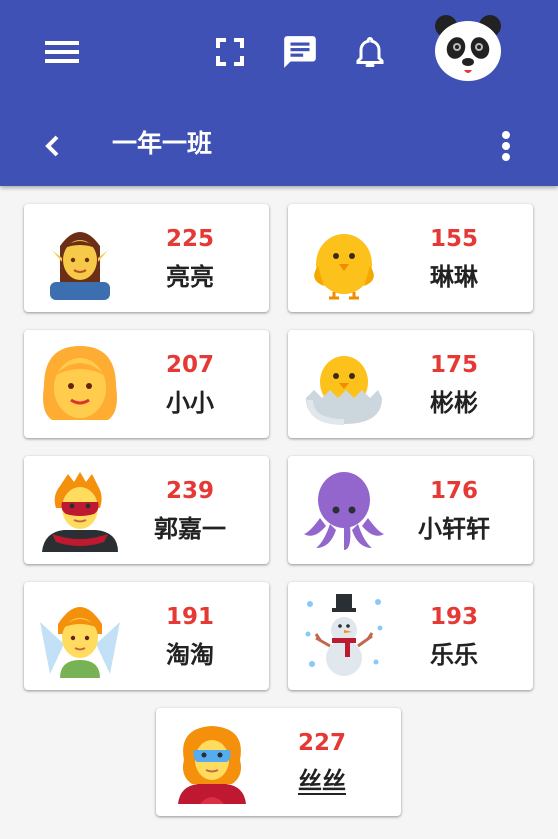 The width and height of the screenshot is (558, 839). What do you see at coordinates (80, 636) in the screenshot?
I see `fairy-icon` at bounding box center [80, 636].